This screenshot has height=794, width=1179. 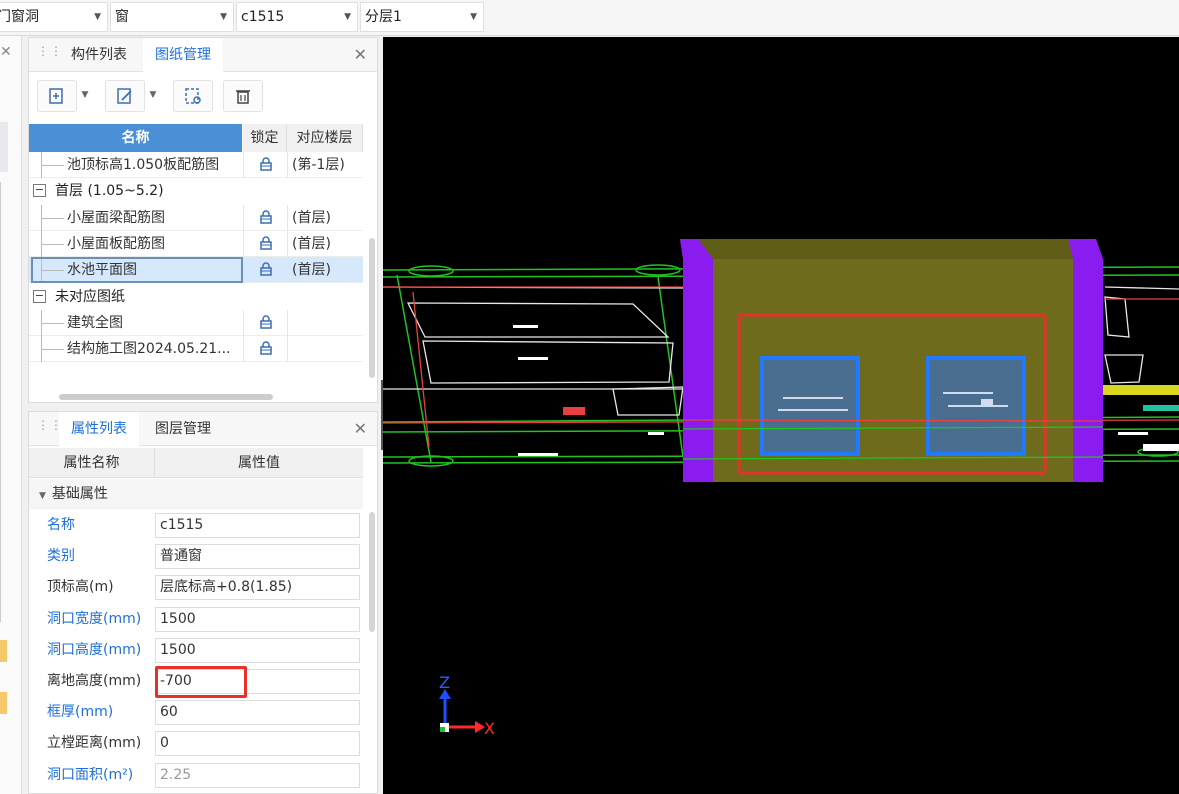 I want to click on delete-drawing-button, so click(x=243, y=96).